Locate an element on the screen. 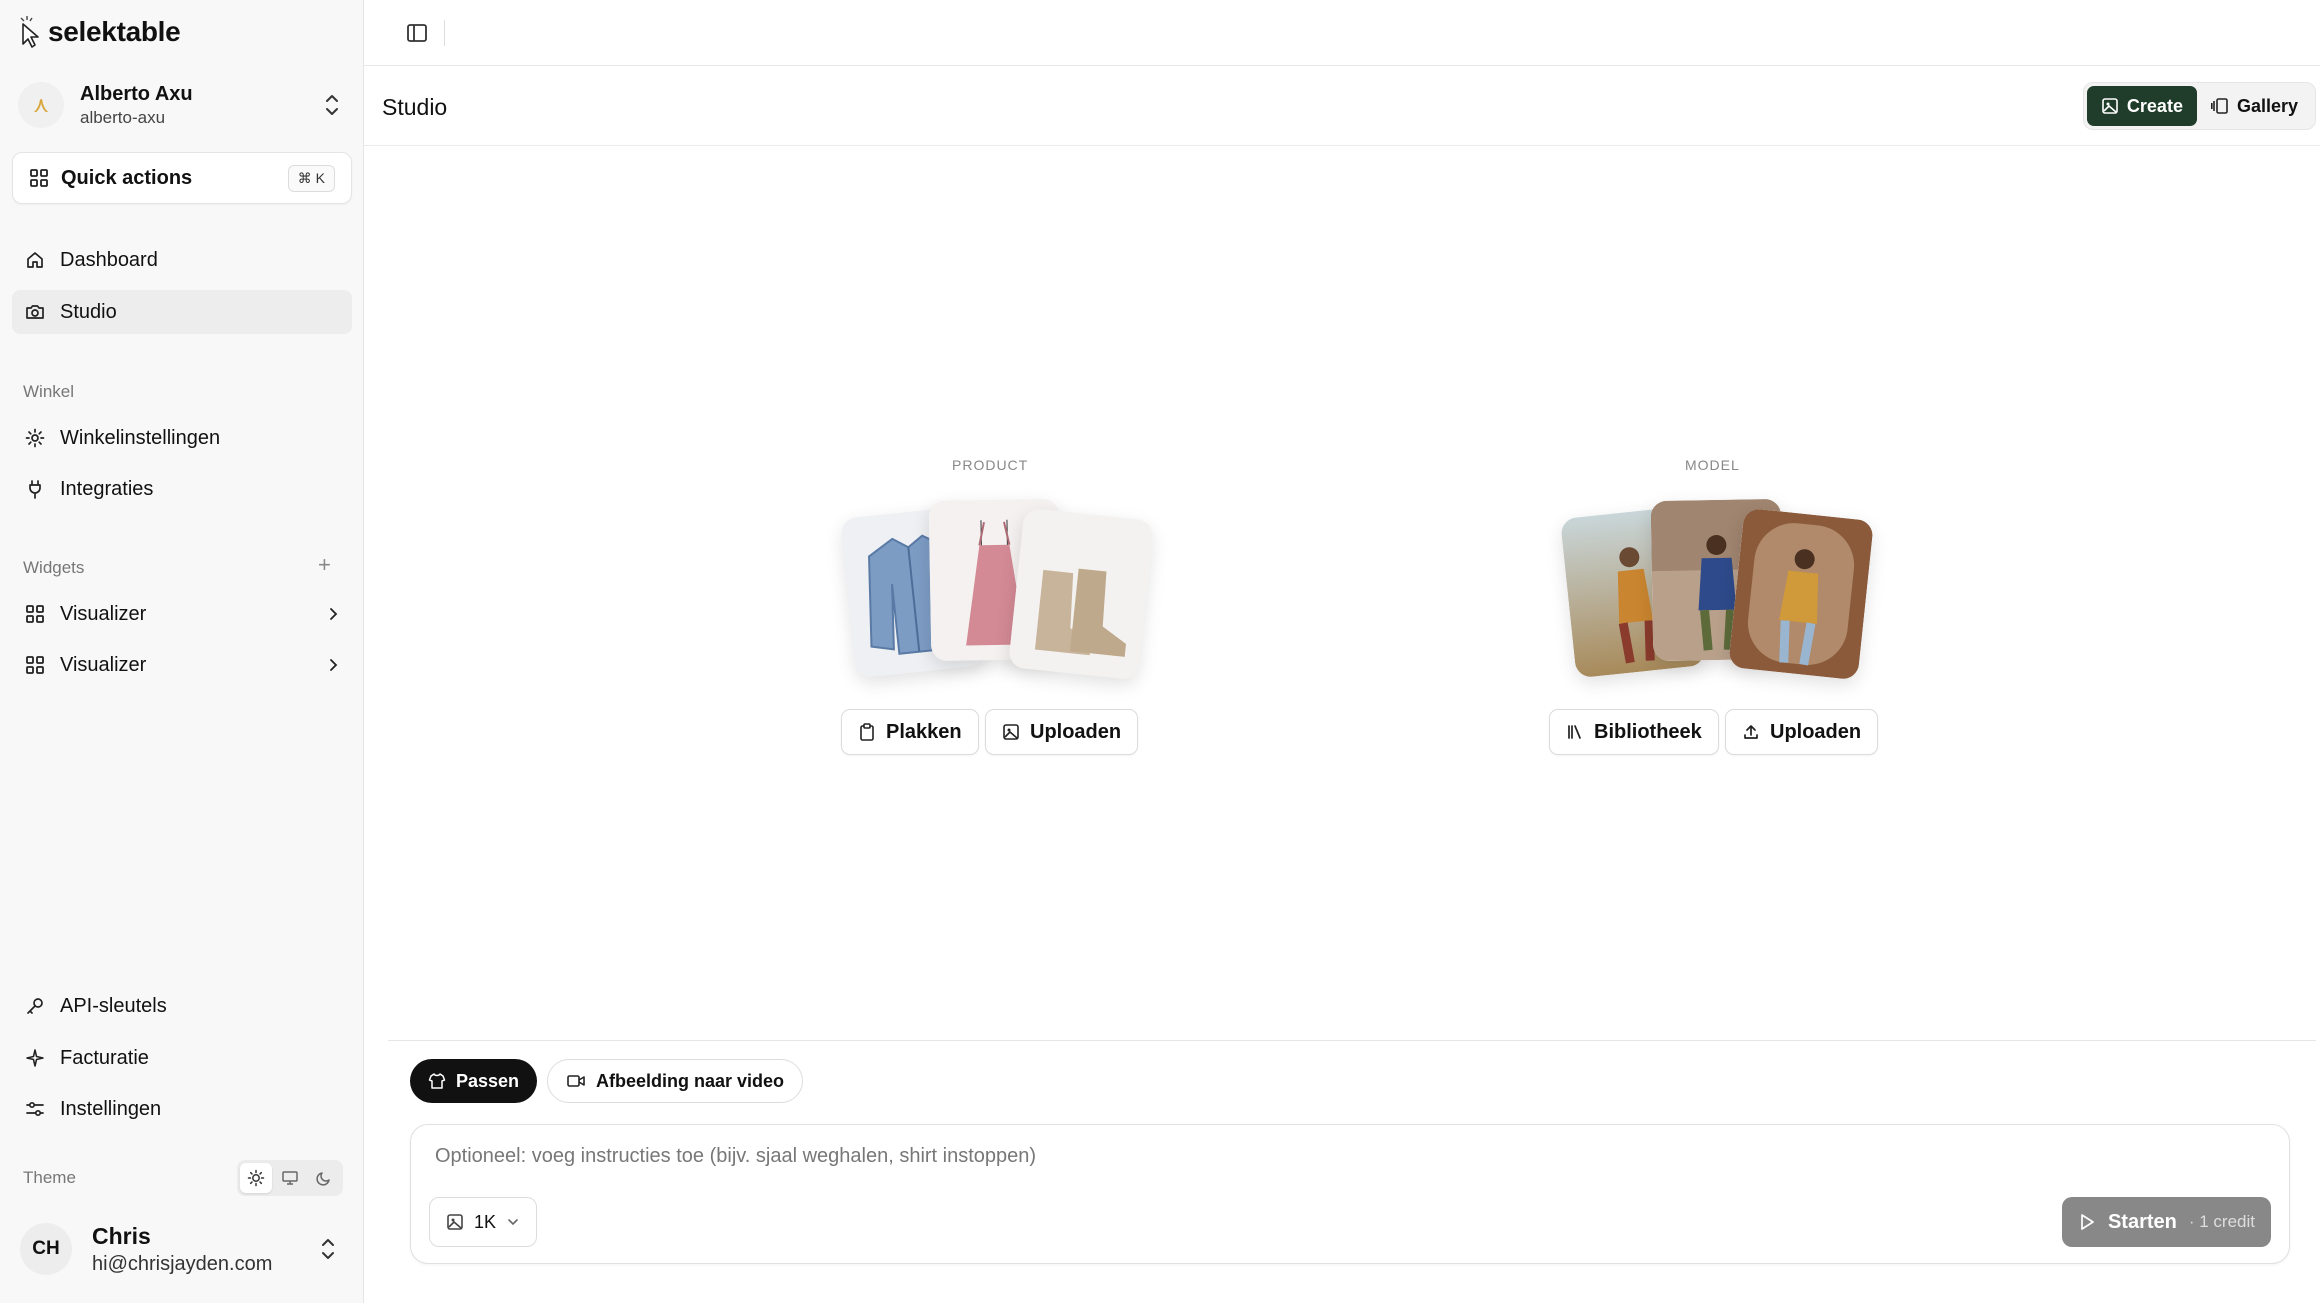 This screenshot has width=2320, height=1303. sun-icon is located at coordinates (256, 1178).